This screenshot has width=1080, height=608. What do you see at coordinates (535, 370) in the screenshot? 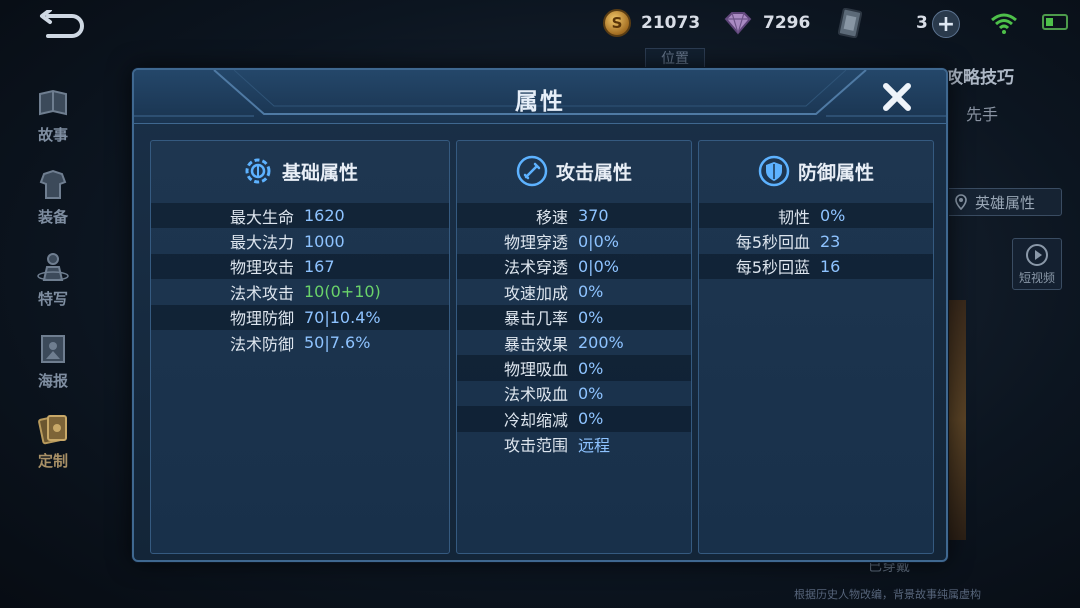
I see `attribute-label: 物理吸血` at bounding box center [535, 370].